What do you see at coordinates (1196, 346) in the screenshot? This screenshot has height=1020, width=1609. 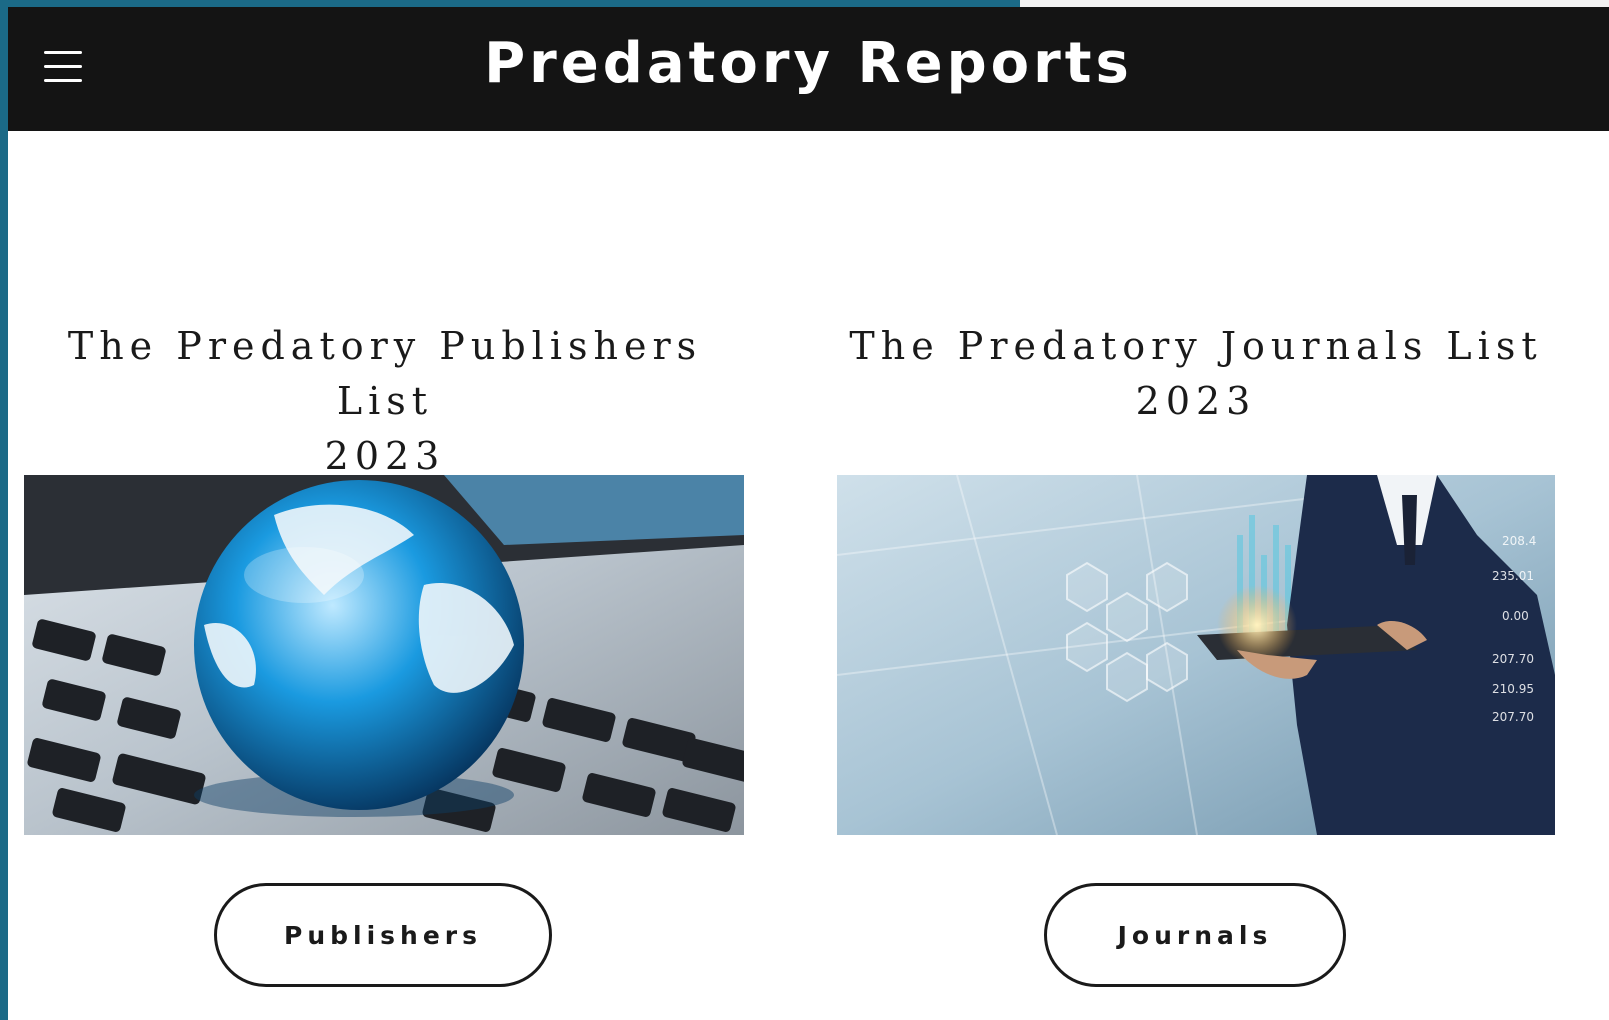 I see `journals-title-line1: The Predatory Journals List` at bounding box center [1196, 346].